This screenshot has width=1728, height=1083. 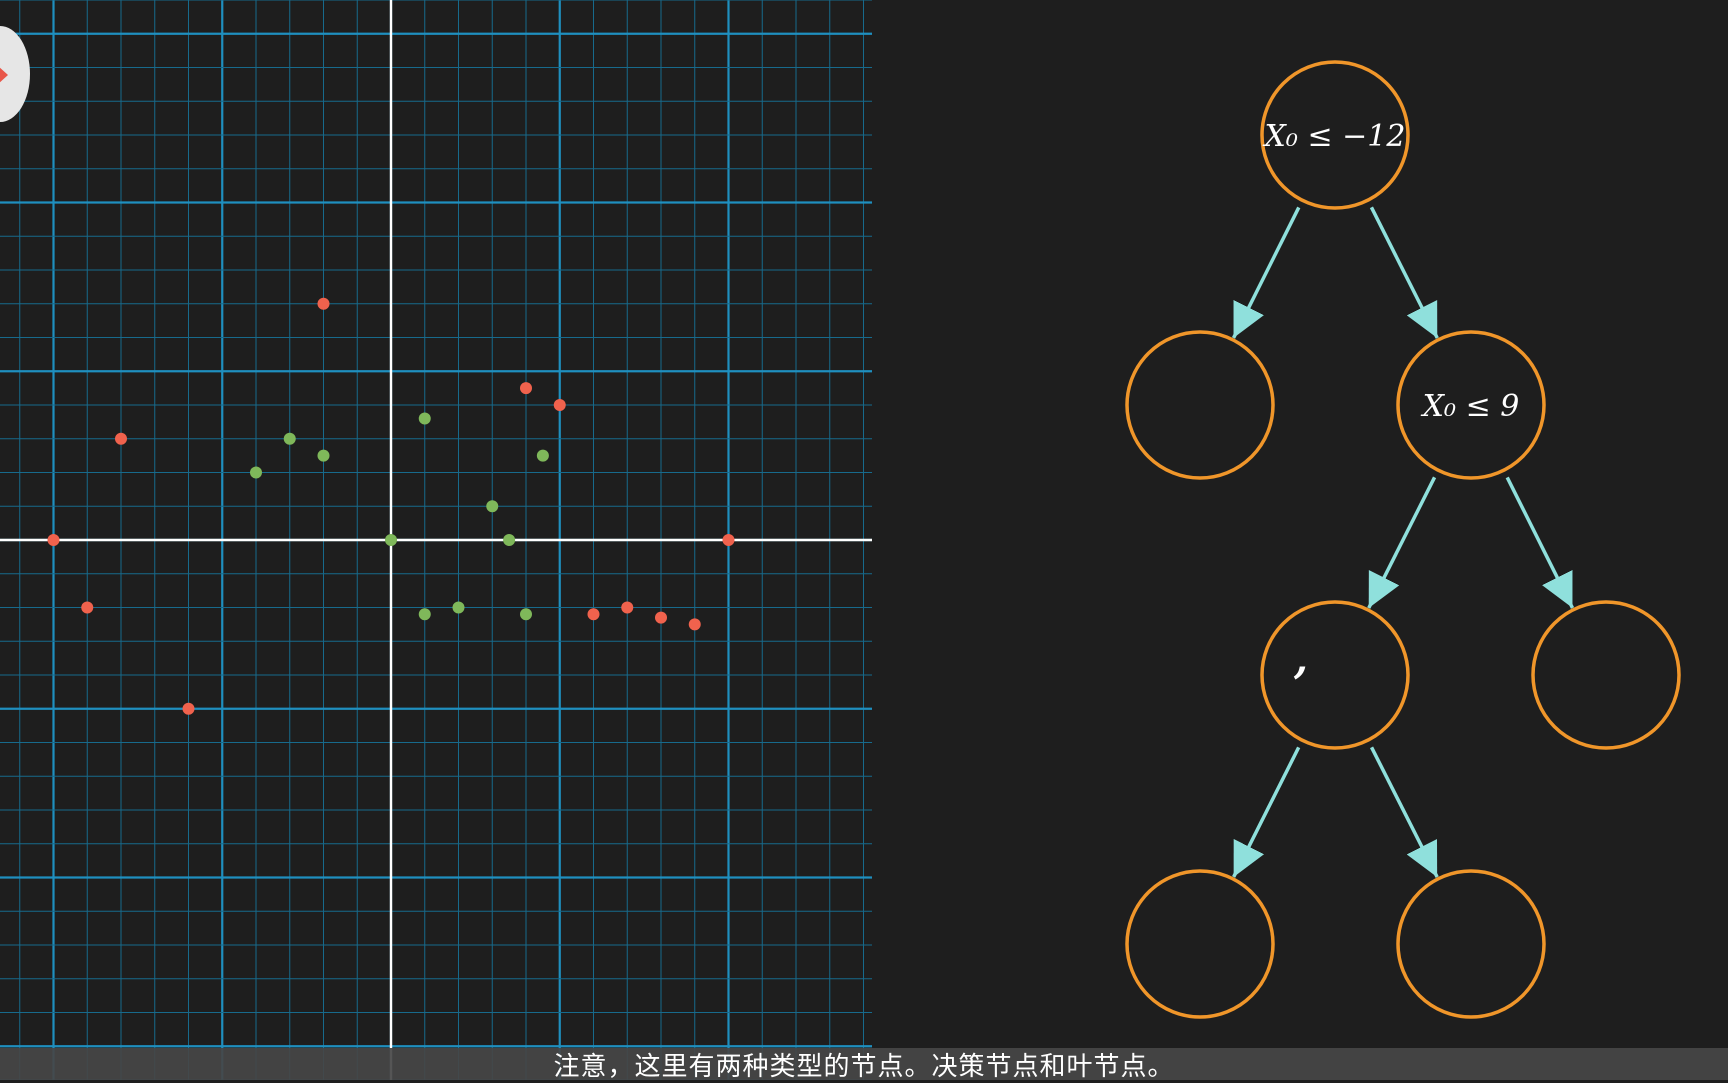 What do you see at coordinates (1606, 675) in the screenshot?
I see `tree-node-right-right` at bounding box center [1606, 675].